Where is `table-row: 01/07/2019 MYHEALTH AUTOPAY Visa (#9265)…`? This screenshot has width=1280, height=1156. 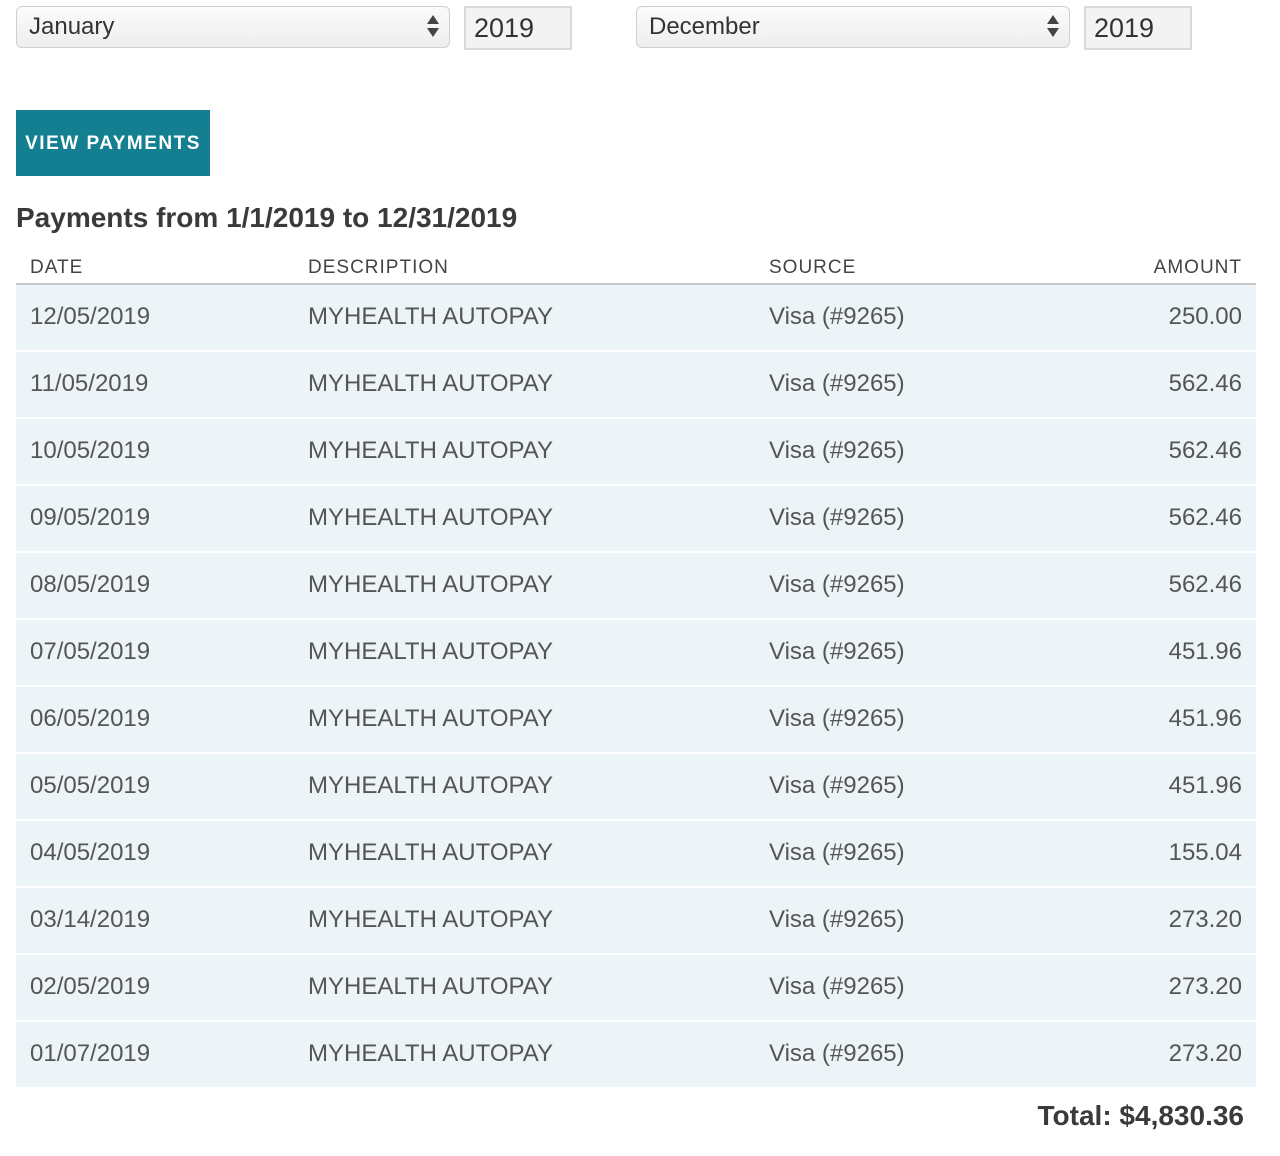 table-row: 01/07/2019 MYHEALTH AUTOPAY Visa (#9265)… is located at coordinates (636, 1054).